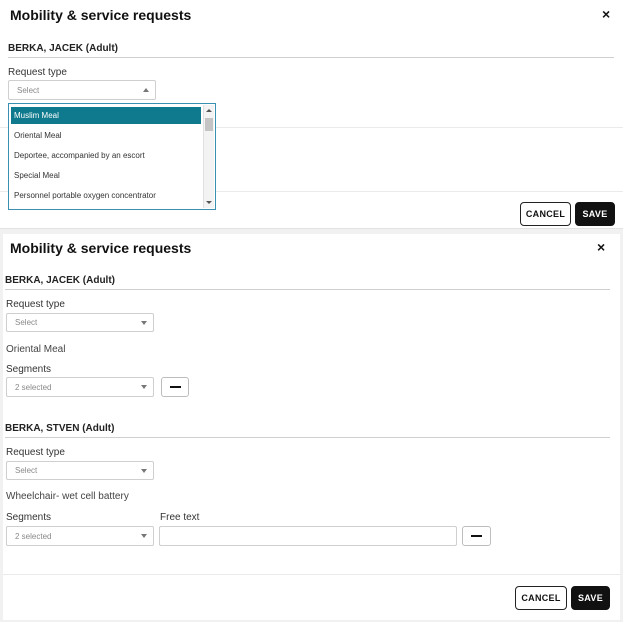 The width and height of the screenshot is (623, 622). I want to click on selected-service: Wheelchair- wet cell battery, so click(67, 496).